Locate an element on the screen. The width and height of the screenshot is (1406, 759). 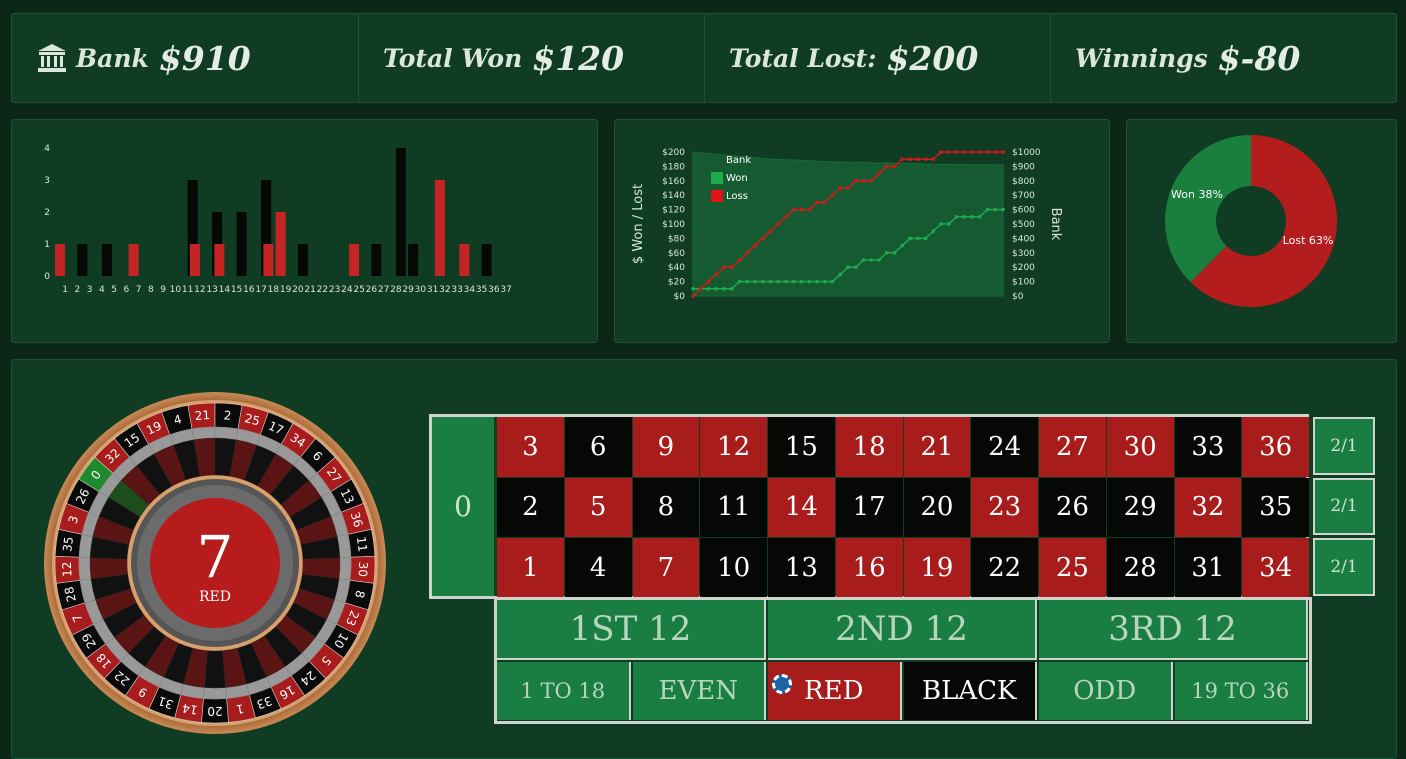
number-cell-10-label: 10 is located at coordinates (734, 567).